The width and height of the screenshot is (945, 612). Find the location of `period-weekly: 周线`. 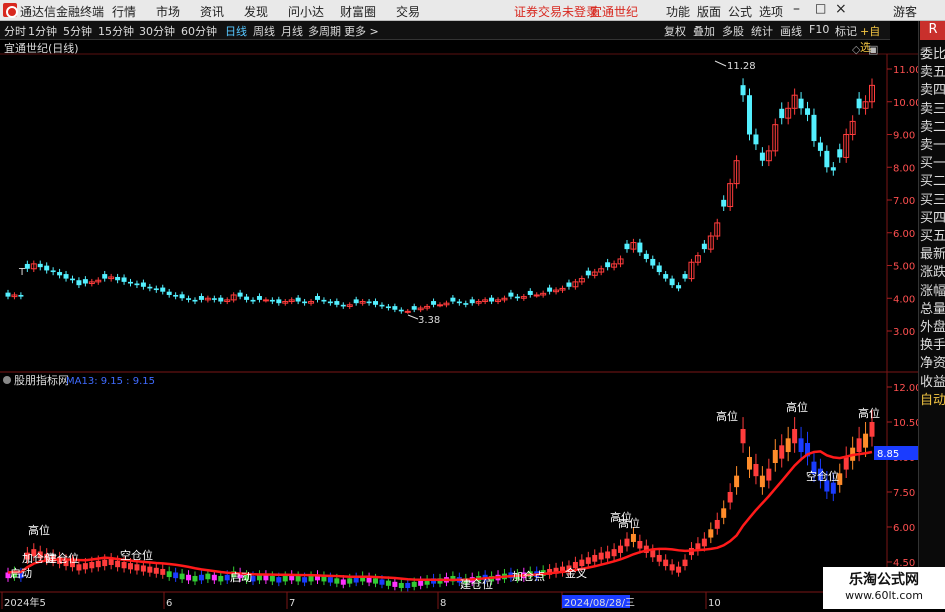

period-weekly: 周线 is located at coordinates (264, 31).